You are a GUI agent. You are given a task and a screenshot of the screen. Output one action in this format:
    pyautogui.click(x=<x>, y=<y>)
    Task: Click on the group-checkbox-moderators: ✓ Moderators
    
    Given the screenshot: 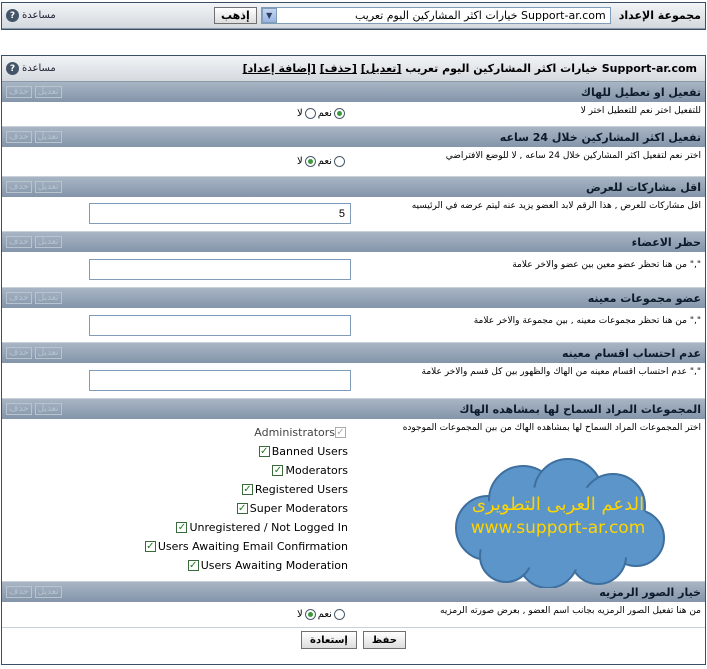 What is the action you would take?
    pyautogui.click(x=310, y=470)
    